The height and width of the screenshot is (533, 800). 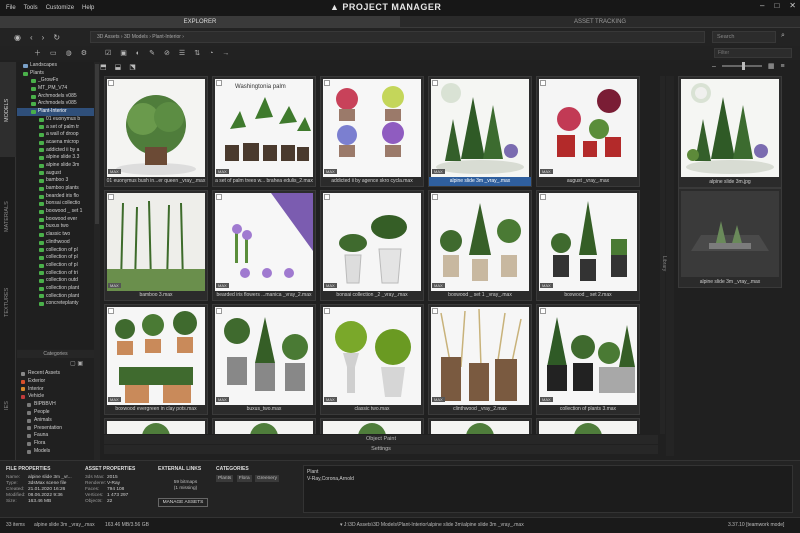 I want to click on tree-node: Plant-Interior, so click(x=55, y=112).